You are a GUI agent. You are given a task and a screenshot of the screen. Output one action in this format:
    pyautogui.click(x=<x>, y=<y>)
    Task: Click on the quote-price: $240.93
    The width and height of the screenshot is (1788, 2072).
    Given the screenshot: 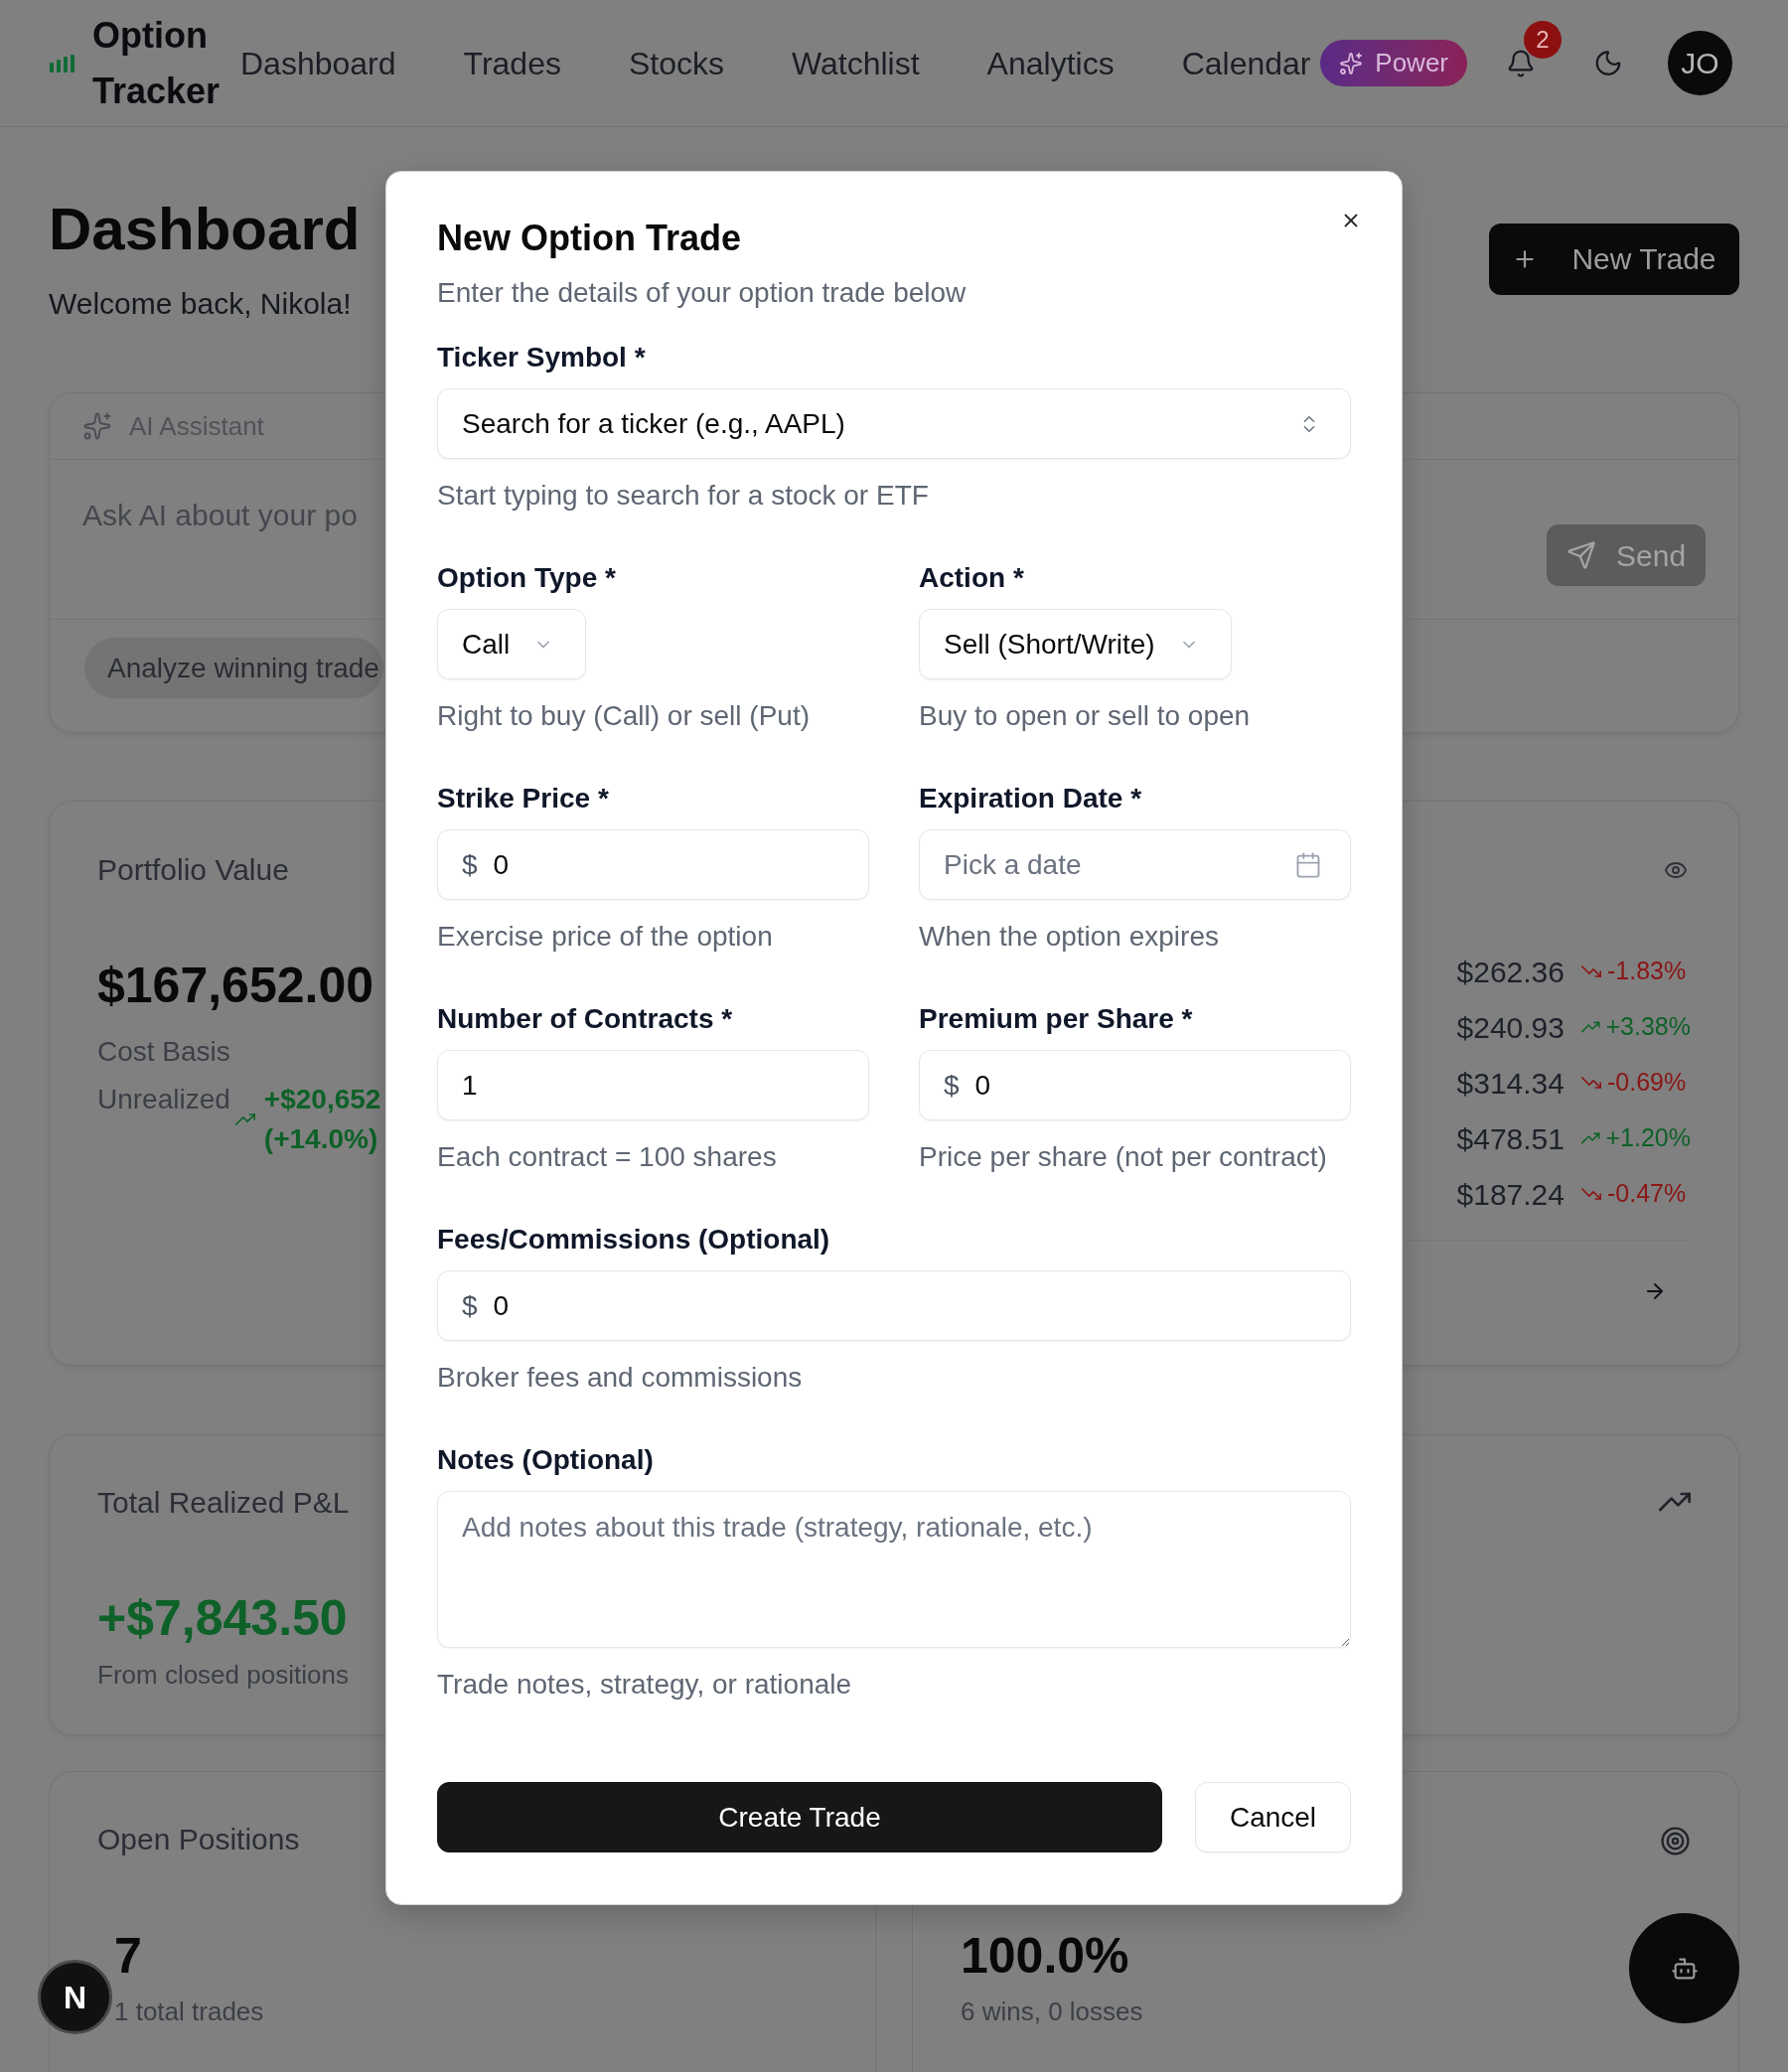 What is the action you would take?
    pyautogui.click(x=1510, y=1028)
    